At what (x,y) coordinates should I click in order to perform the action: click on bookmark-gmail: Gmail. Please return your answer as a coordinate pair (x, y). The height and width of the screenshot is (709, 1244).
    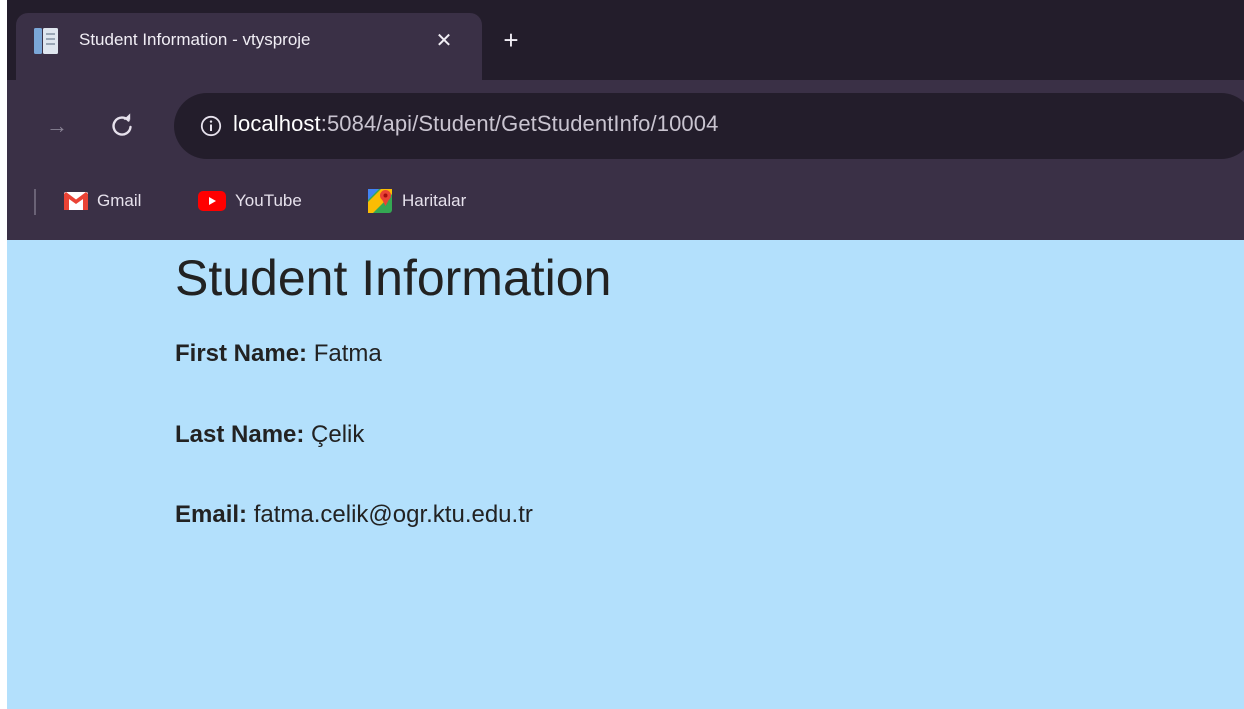
    Looking at the image, I should click on (102, 201).